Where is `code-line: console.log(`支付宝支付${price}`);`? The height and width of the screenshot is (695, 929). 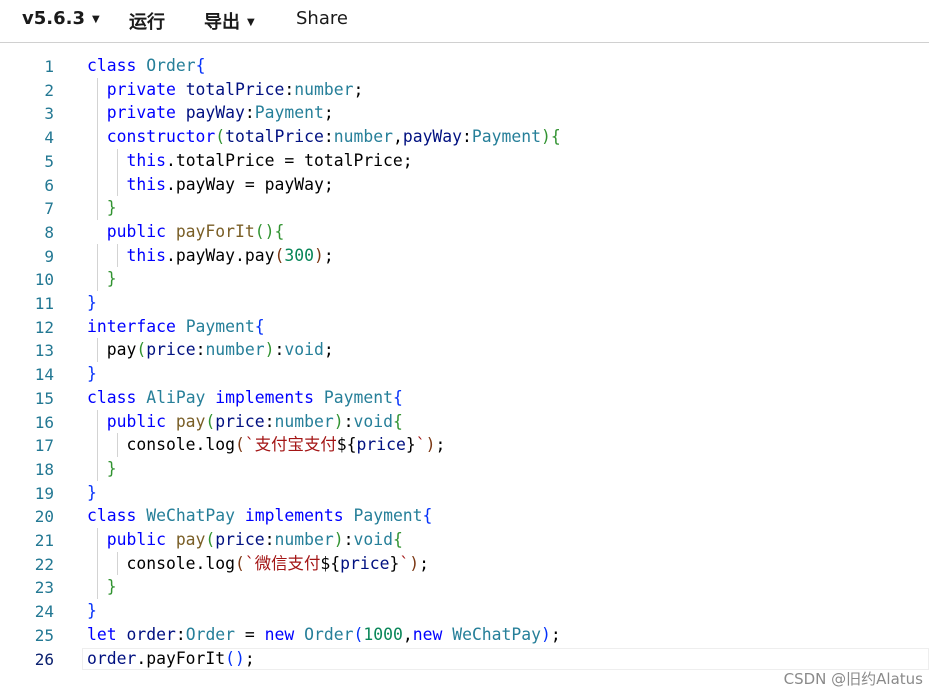
code-line: console.log(`支付宝支付${price}`); is located at coordinates (266, 445).